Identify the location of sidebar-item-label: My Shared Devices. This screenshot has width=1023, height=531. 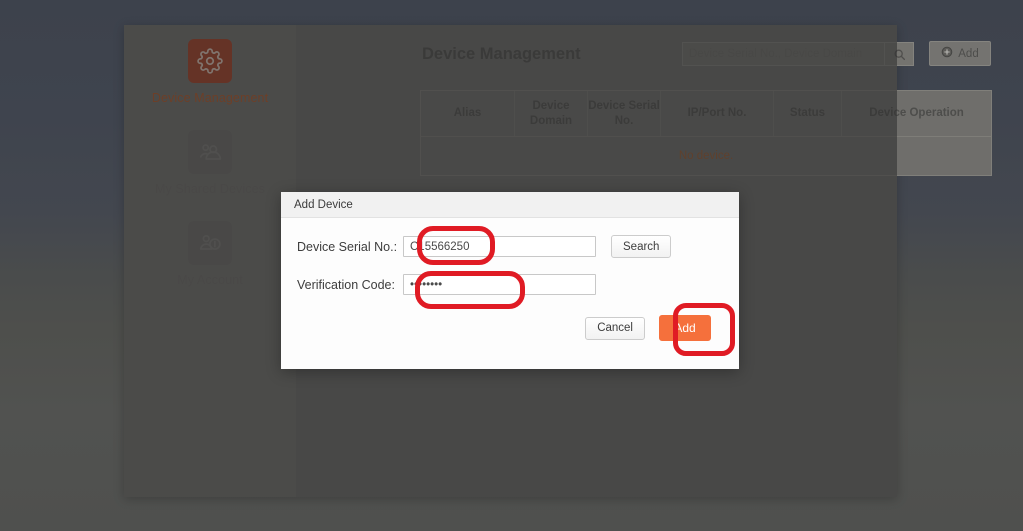
(210, 189).